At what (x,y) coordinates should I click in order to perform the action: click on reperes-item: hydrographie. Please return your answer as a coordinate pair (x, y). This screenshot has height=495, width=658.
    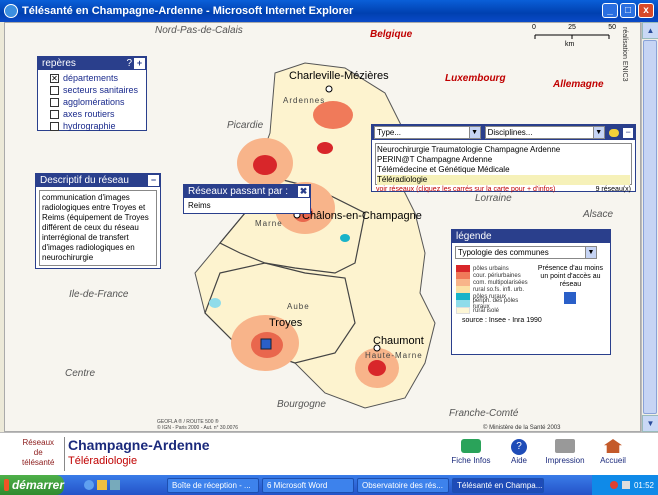
    Looking at the image, I should click on (98, 126).